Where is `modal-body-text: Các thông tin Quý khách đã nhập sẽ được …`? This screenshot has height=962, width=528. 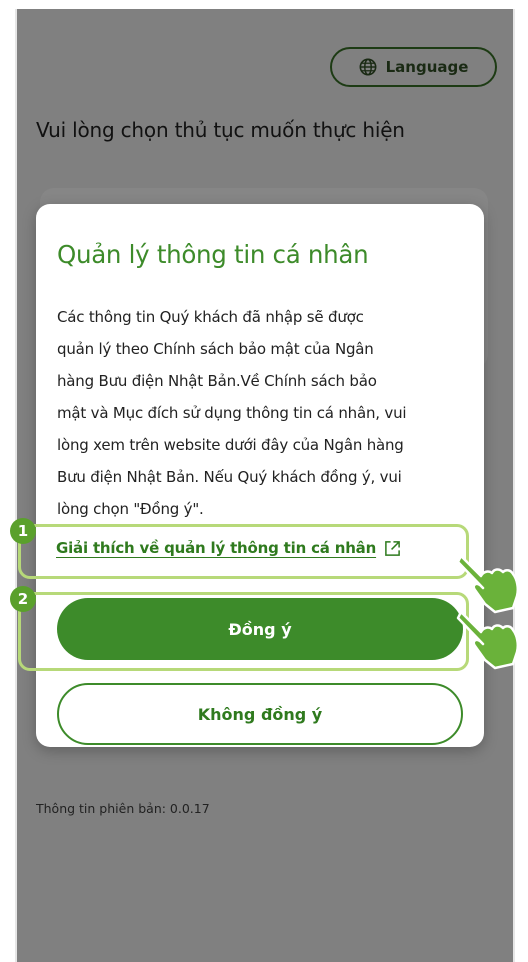 modal-body-text: Các thông tin Quý khách đã nhập sẽ được … is located at coordinates (232, 413).